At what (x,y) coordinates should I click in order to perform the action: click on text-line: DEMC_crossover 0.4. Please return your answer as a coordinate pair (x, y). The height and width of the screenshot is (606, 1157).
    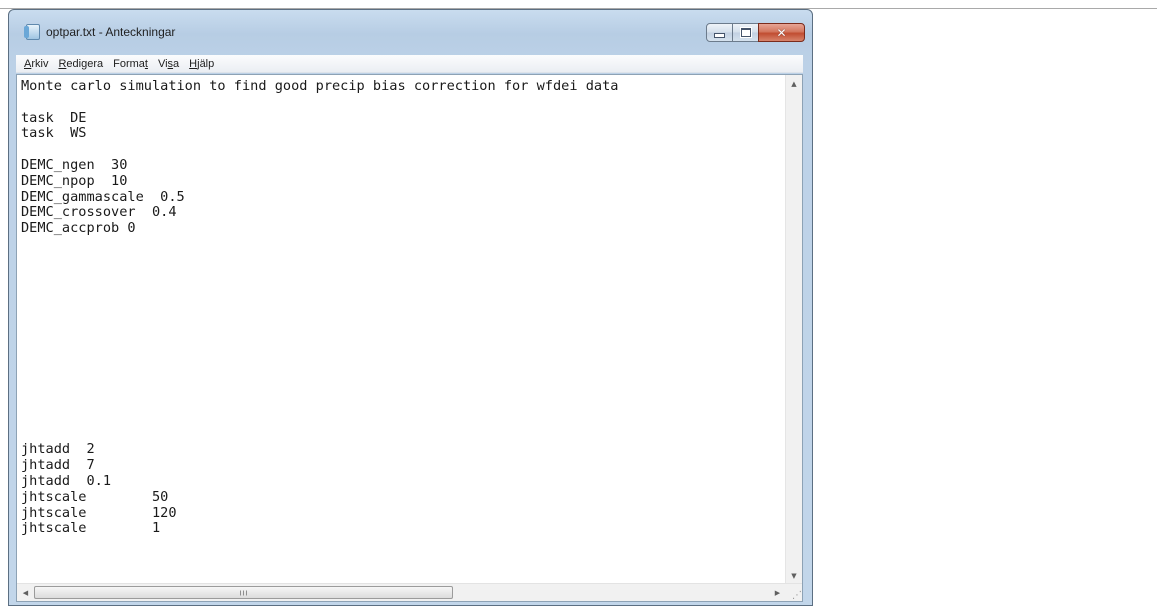
    Looking at the image, I should click on (99, 212).